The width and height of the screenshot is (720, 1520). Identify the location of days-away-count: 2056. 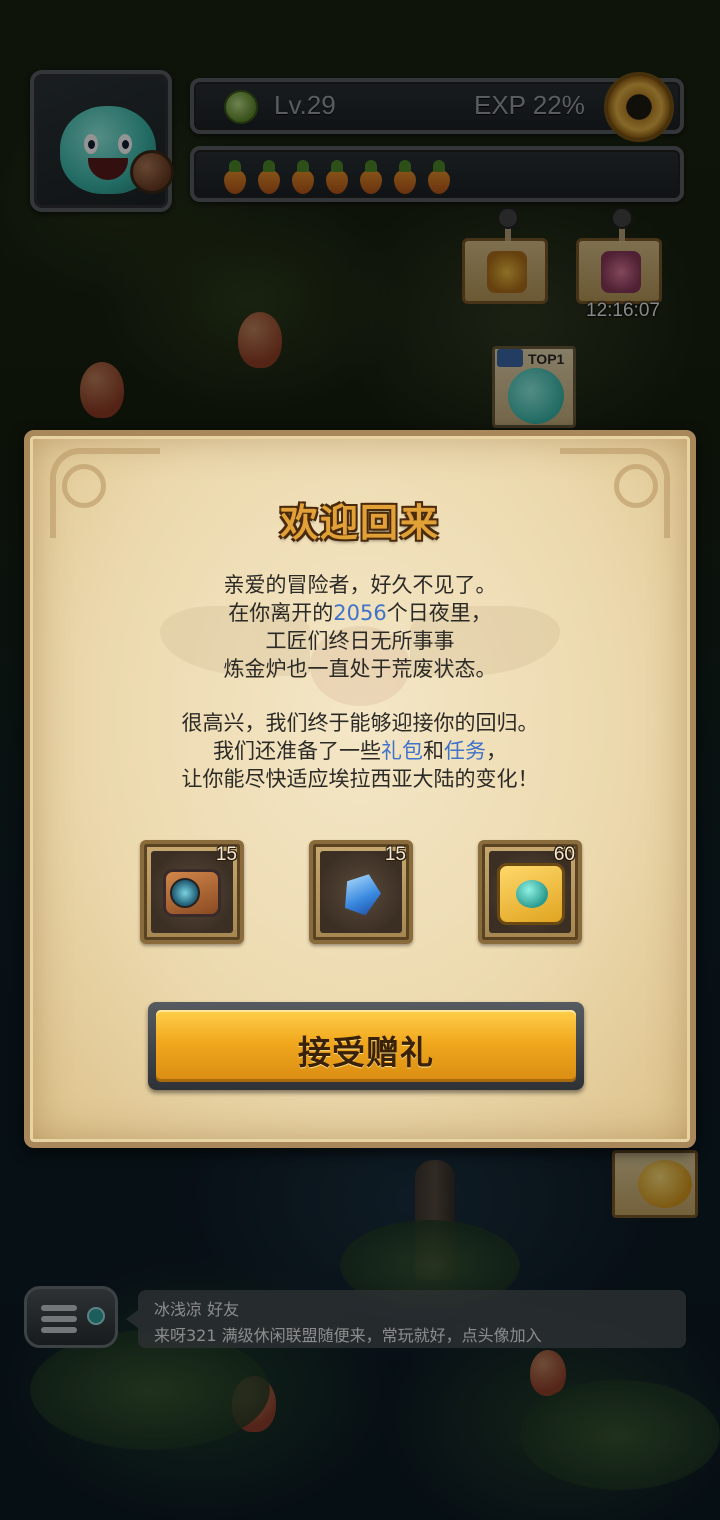
(360, 613).